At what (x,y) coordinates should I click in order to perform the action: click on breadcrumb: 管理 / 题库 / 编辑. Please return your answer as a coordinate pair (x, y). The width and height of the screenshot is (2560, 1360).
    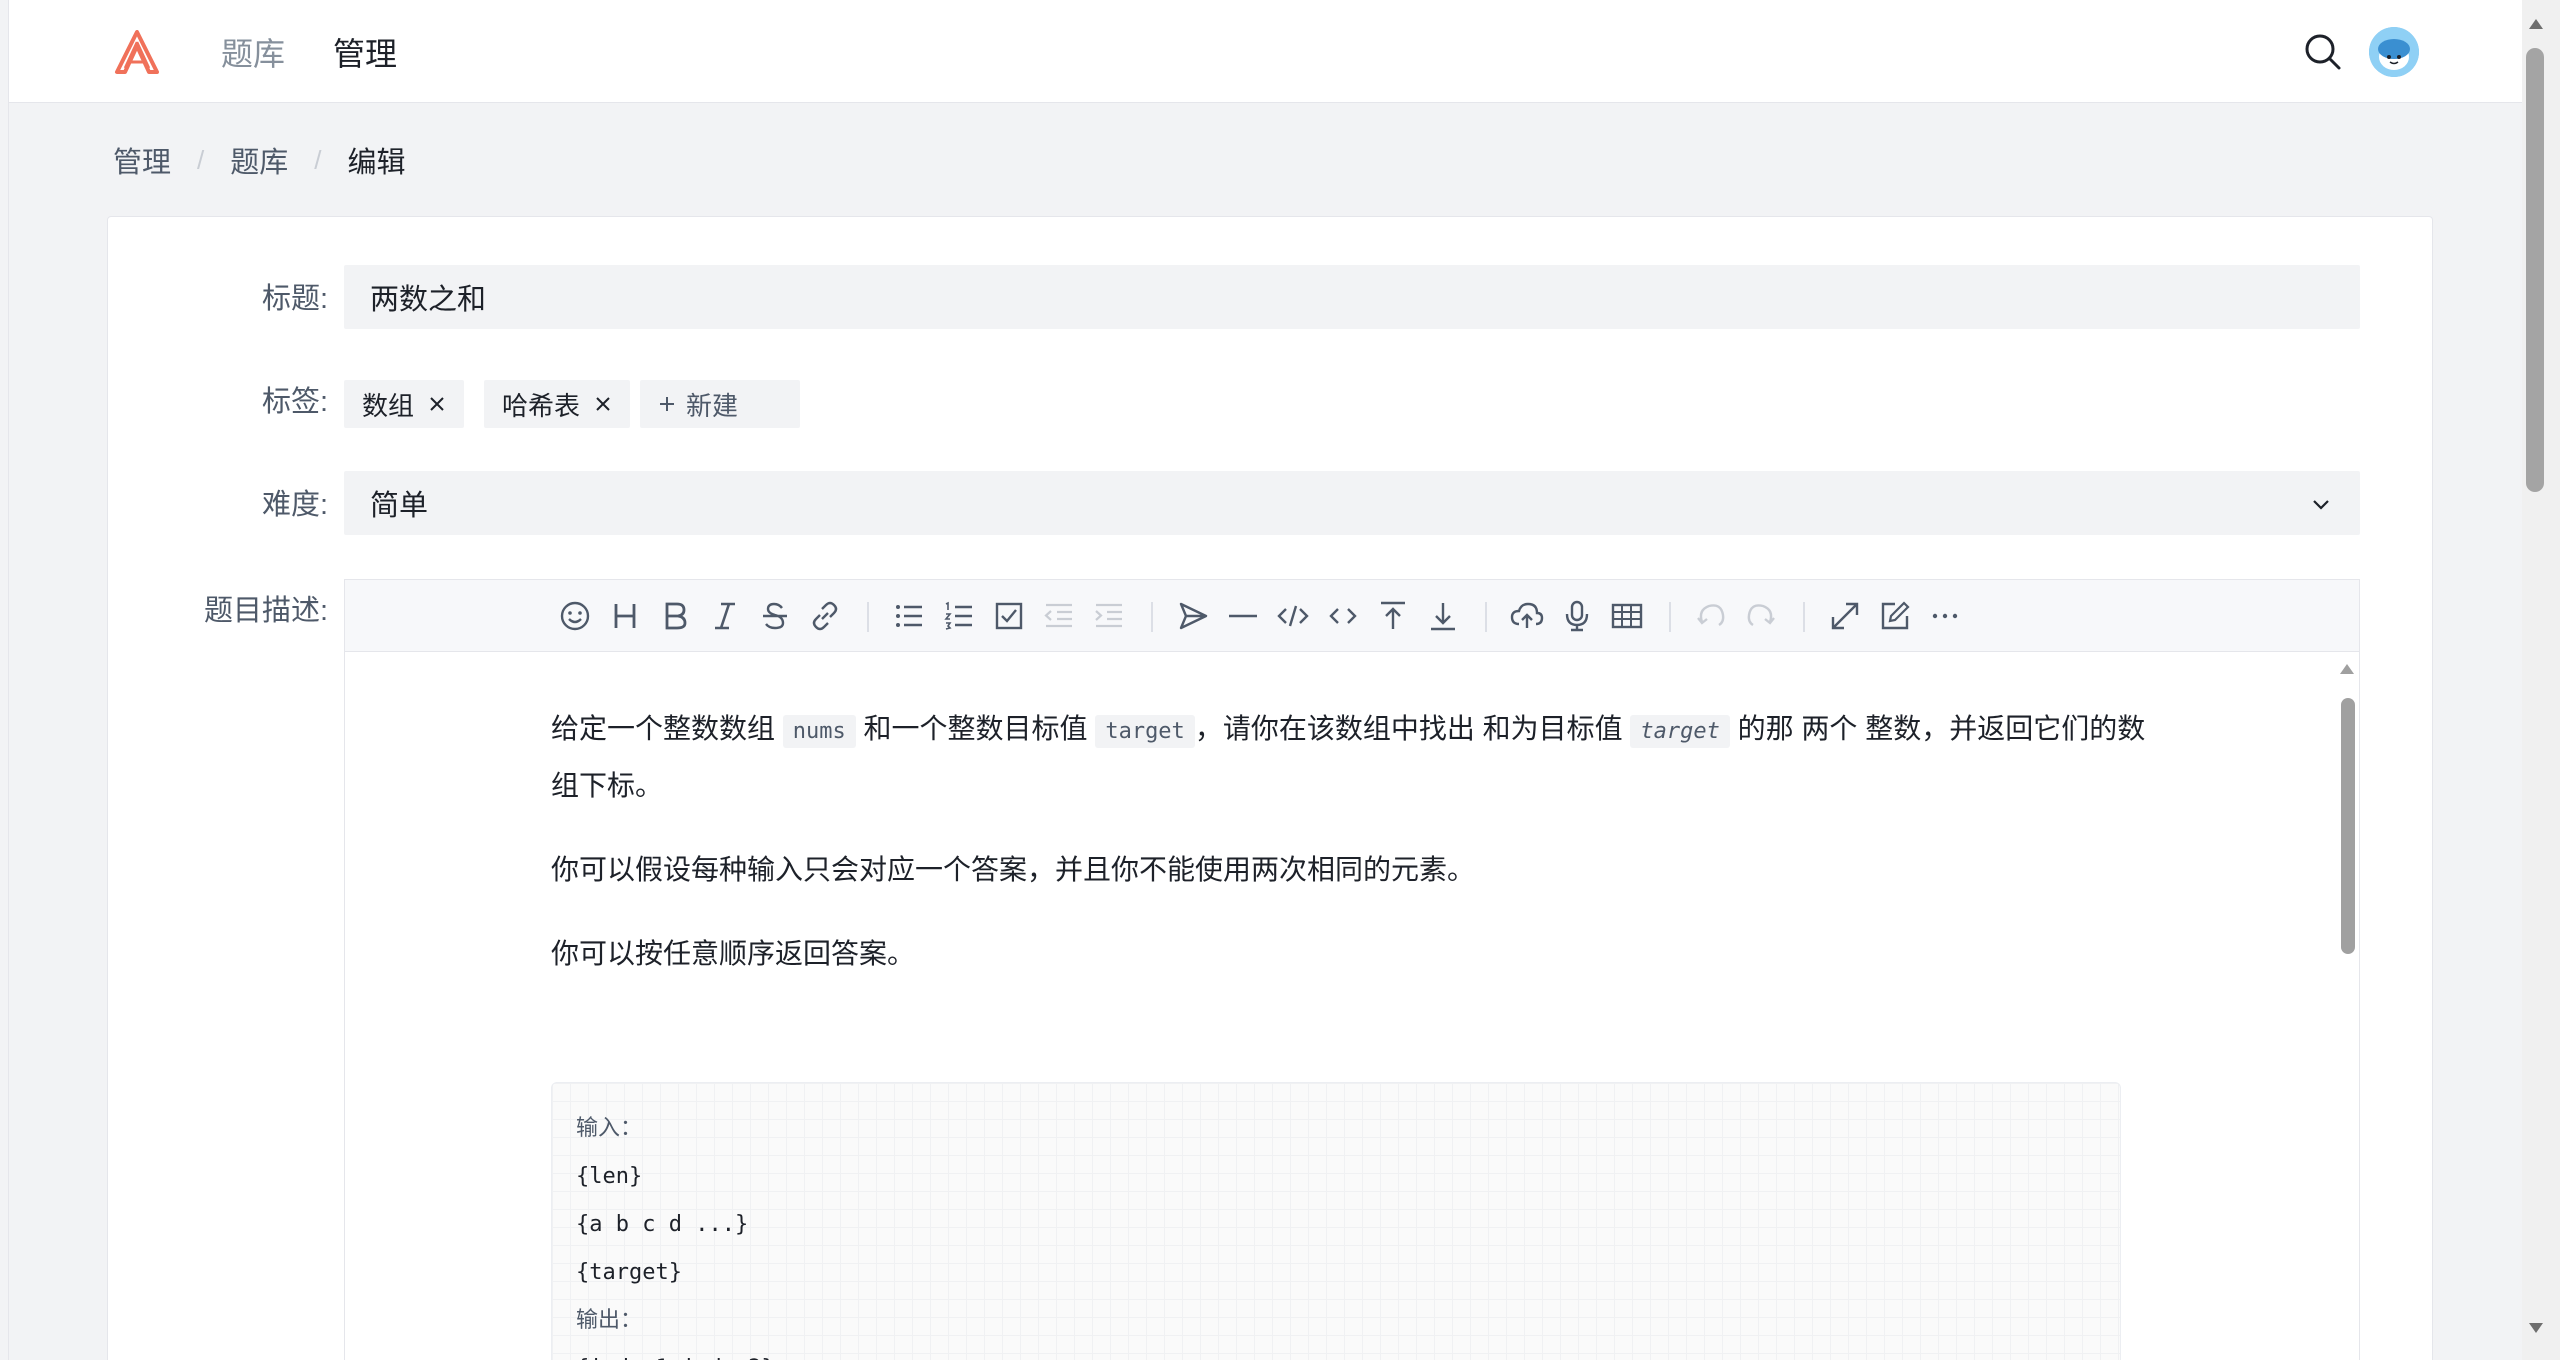
    Looking at the image, I should click on (259, 160).